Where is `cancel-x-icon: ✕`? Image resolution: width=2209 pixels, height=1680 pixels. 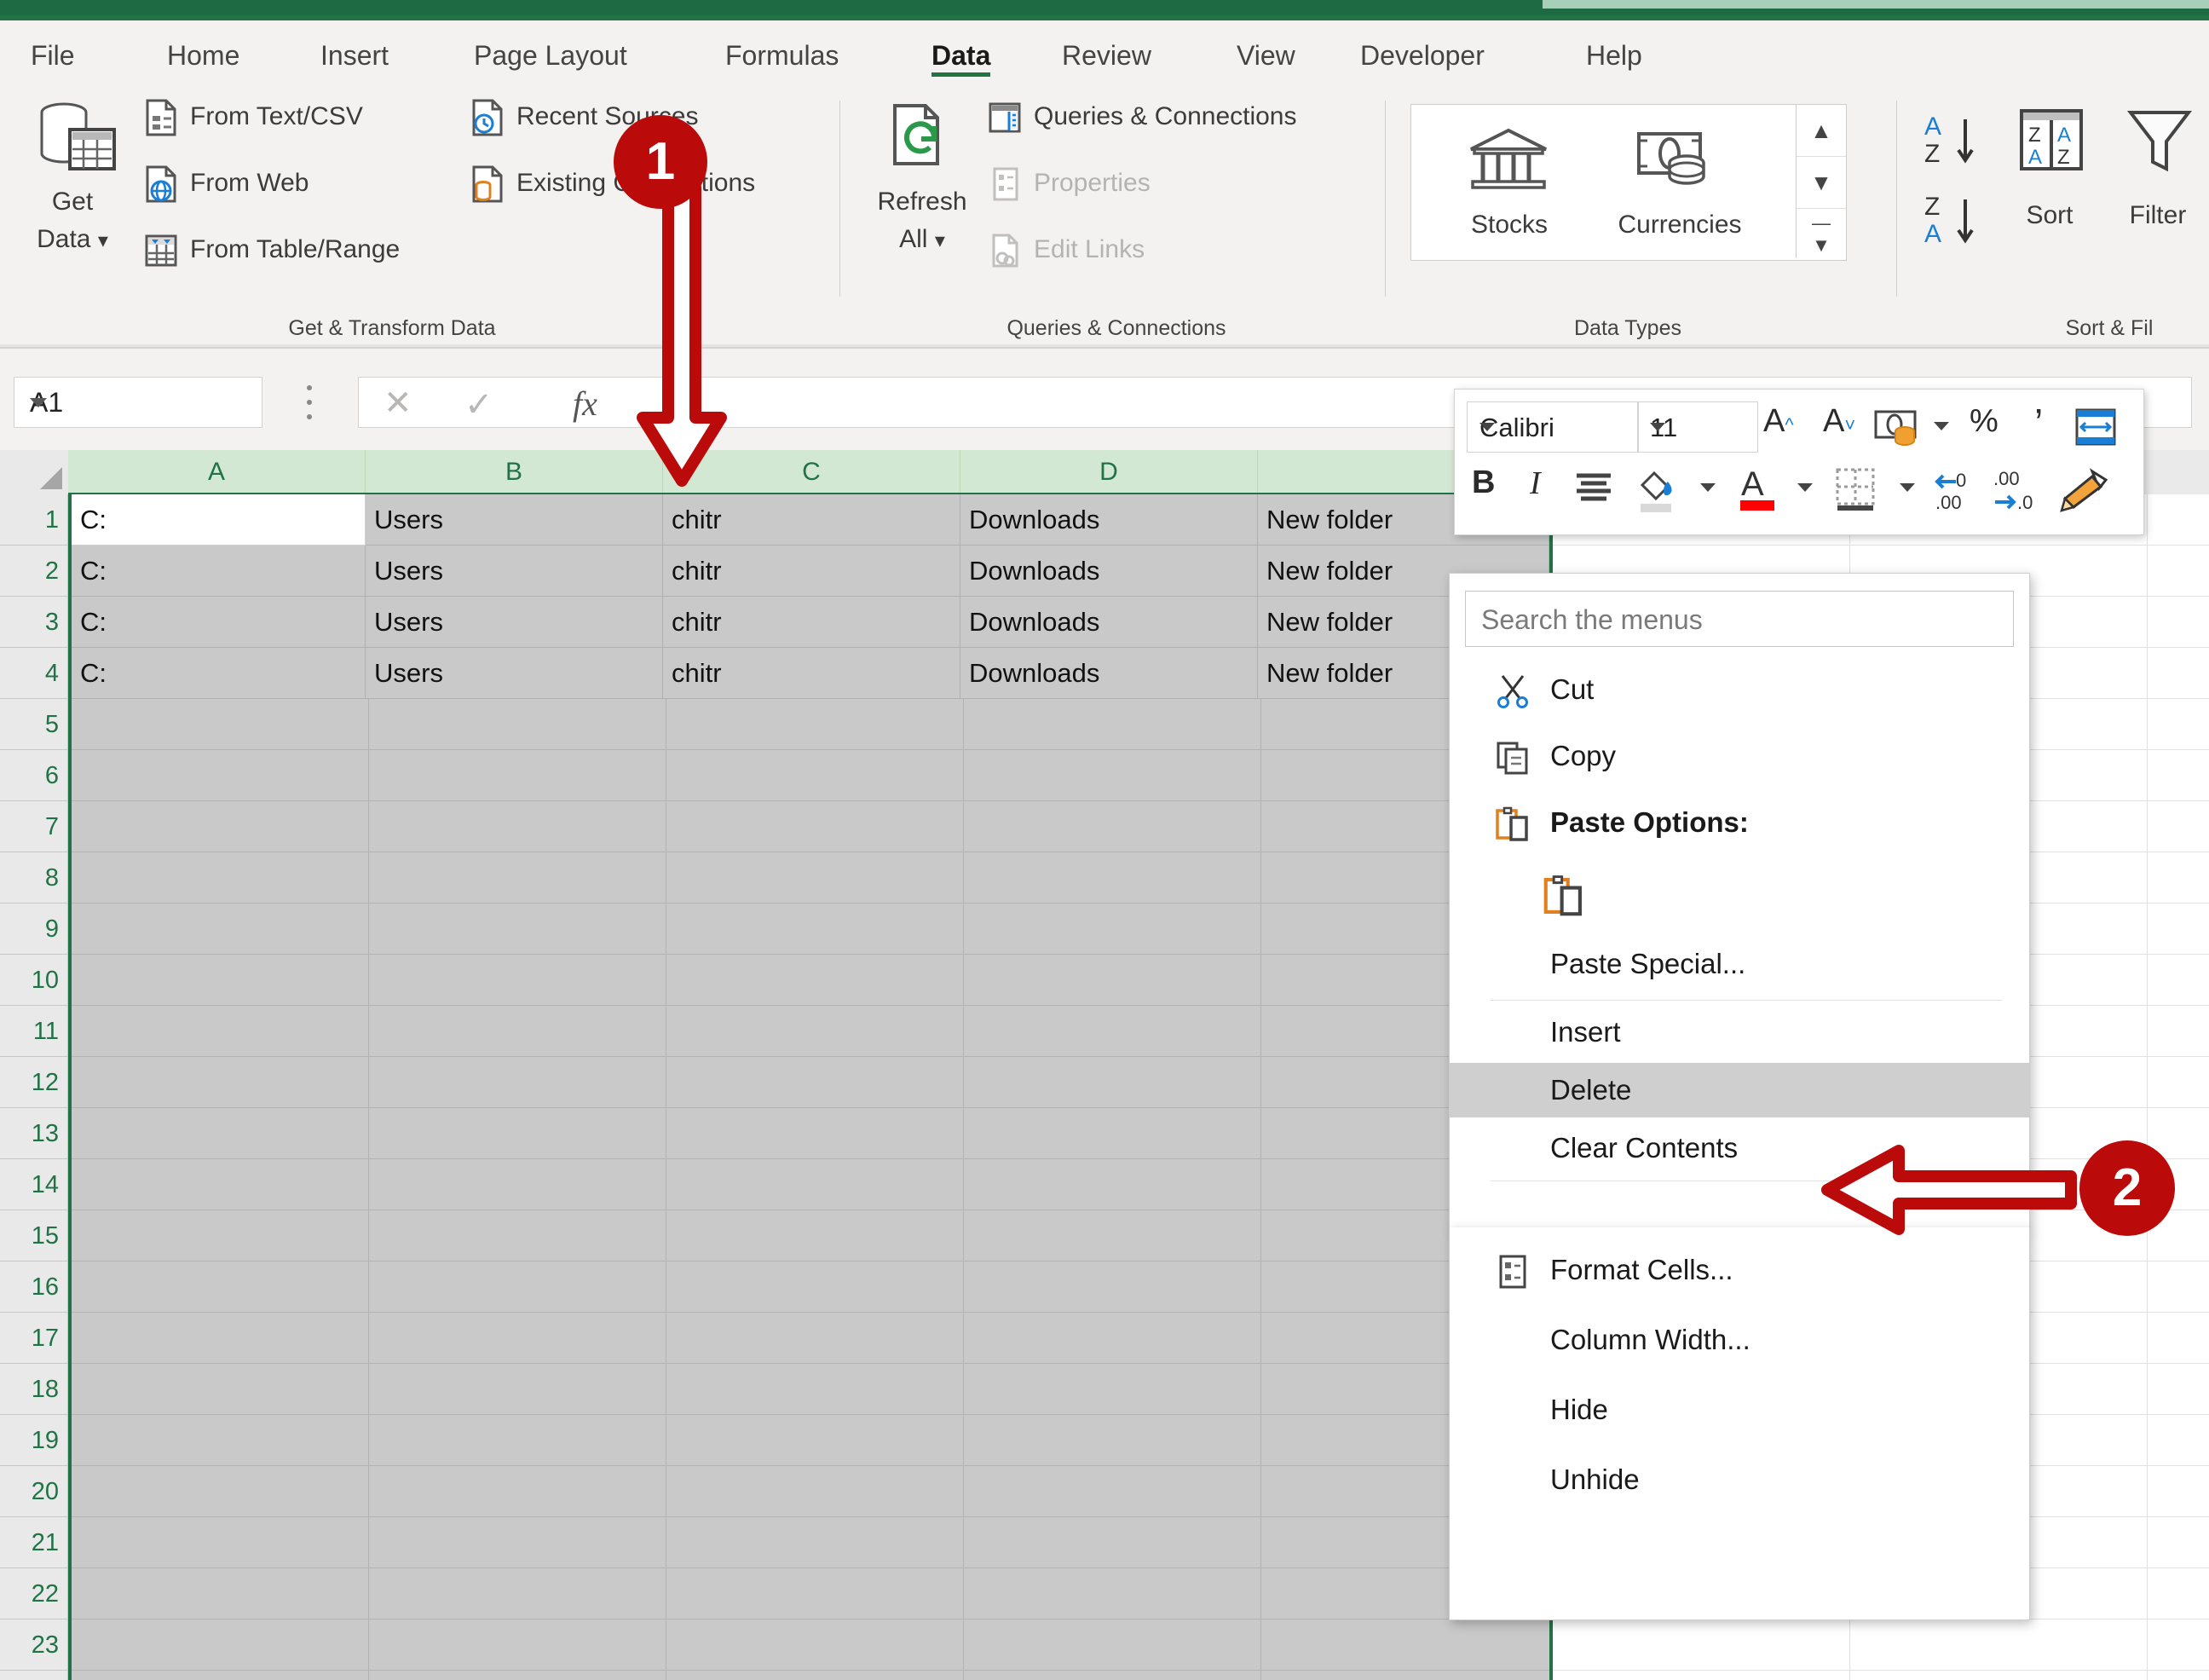 cancel-x-icon: ✕ is located at coordinates (398, 403).